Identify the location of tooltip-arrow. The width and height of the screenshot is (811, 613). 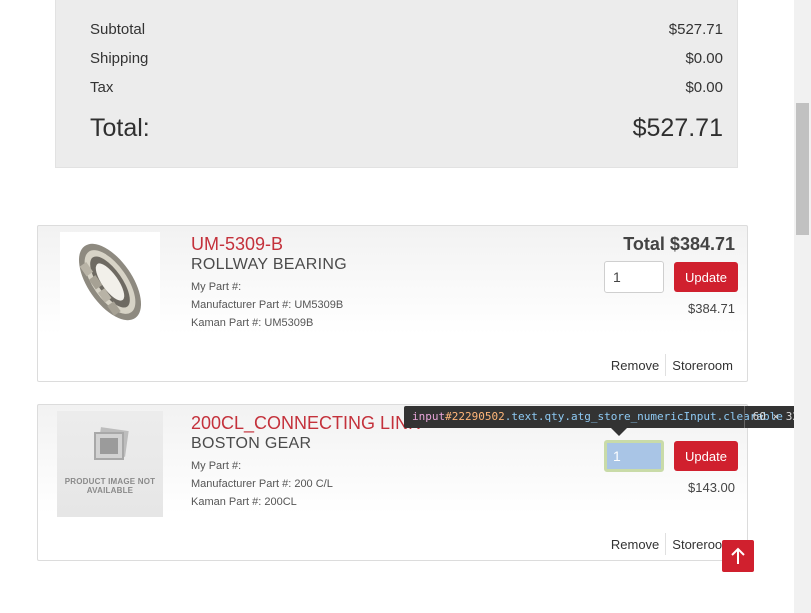
(619, 432).